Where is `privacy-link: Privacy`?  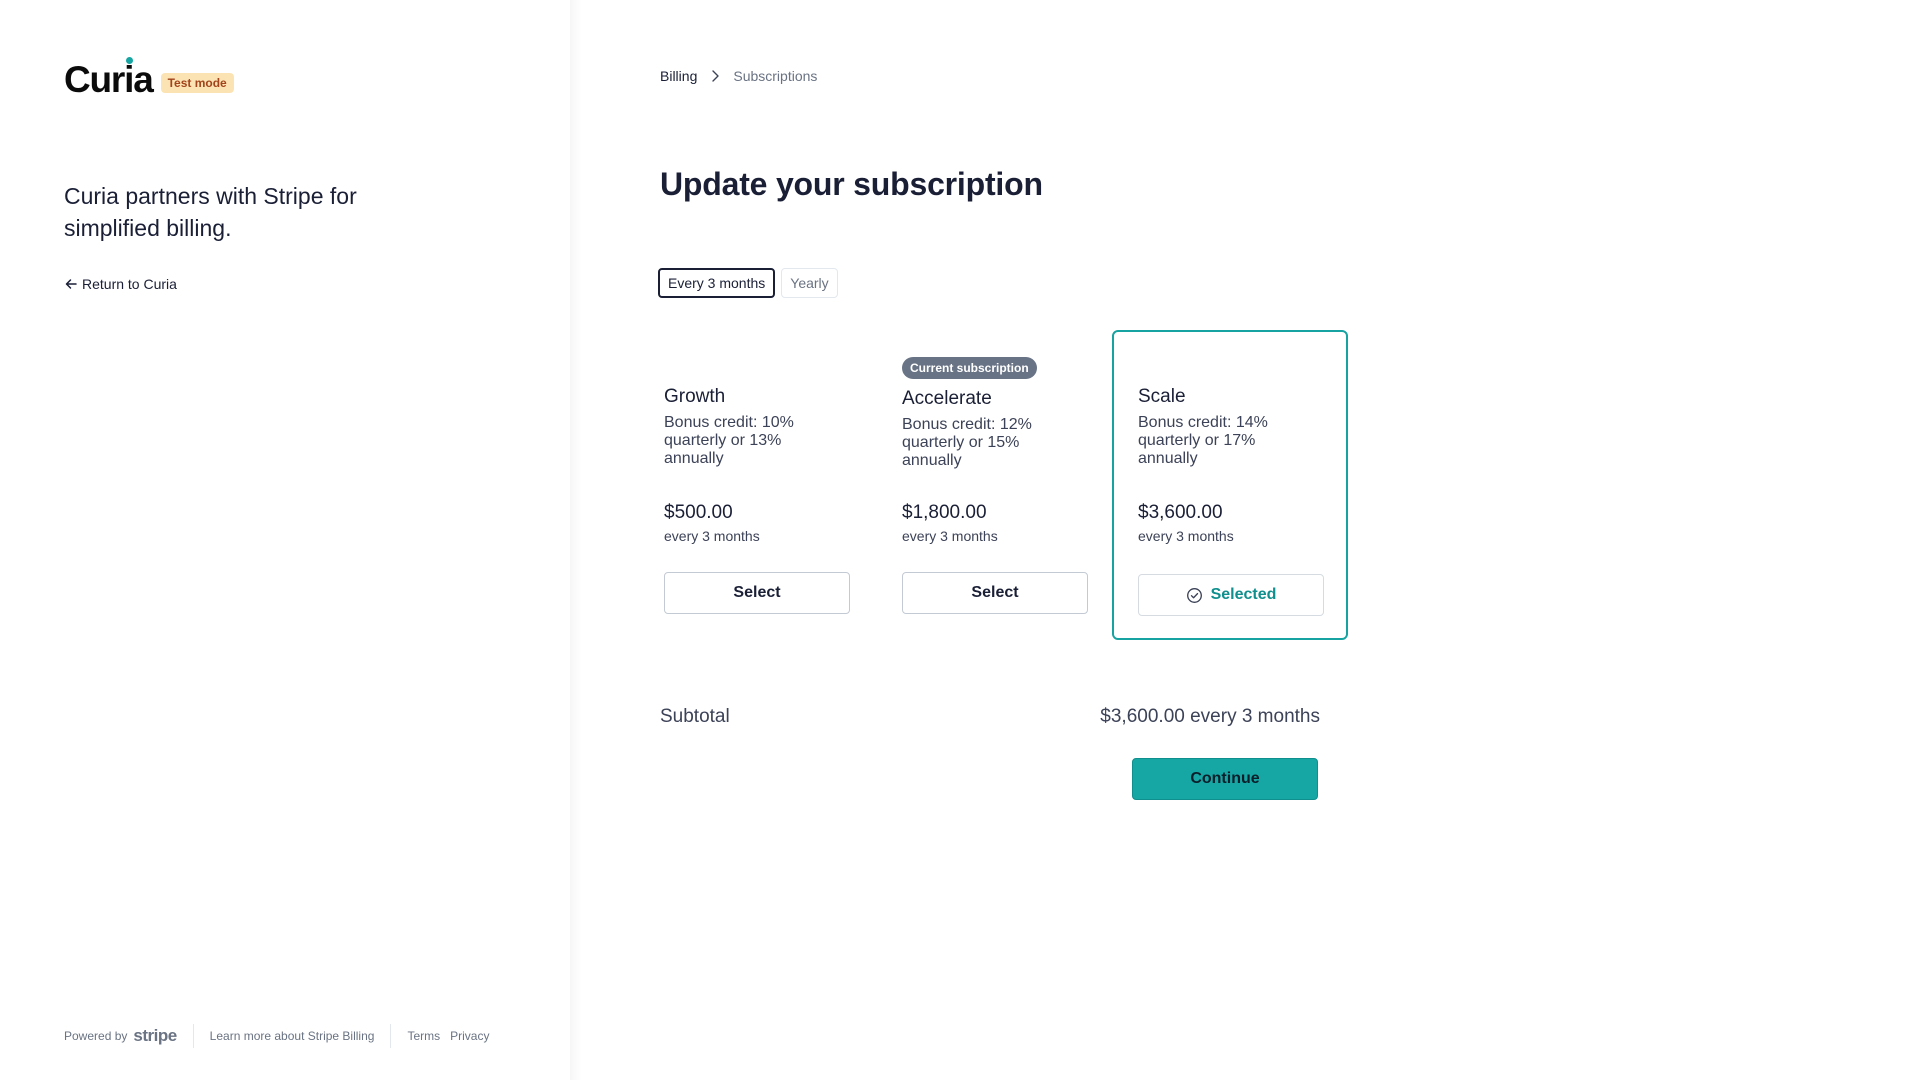
privacy-link: Privacy is located at coordinates (469, 1036).